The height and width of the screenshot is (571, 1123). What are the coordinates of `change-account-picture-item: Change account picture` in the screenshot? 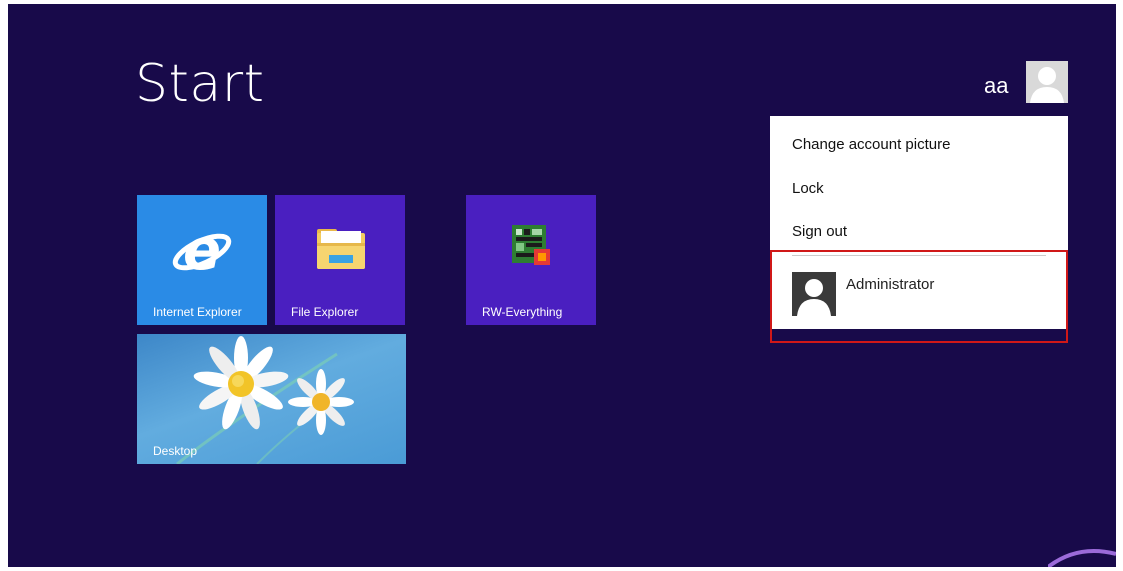 It's located at (871, 144).